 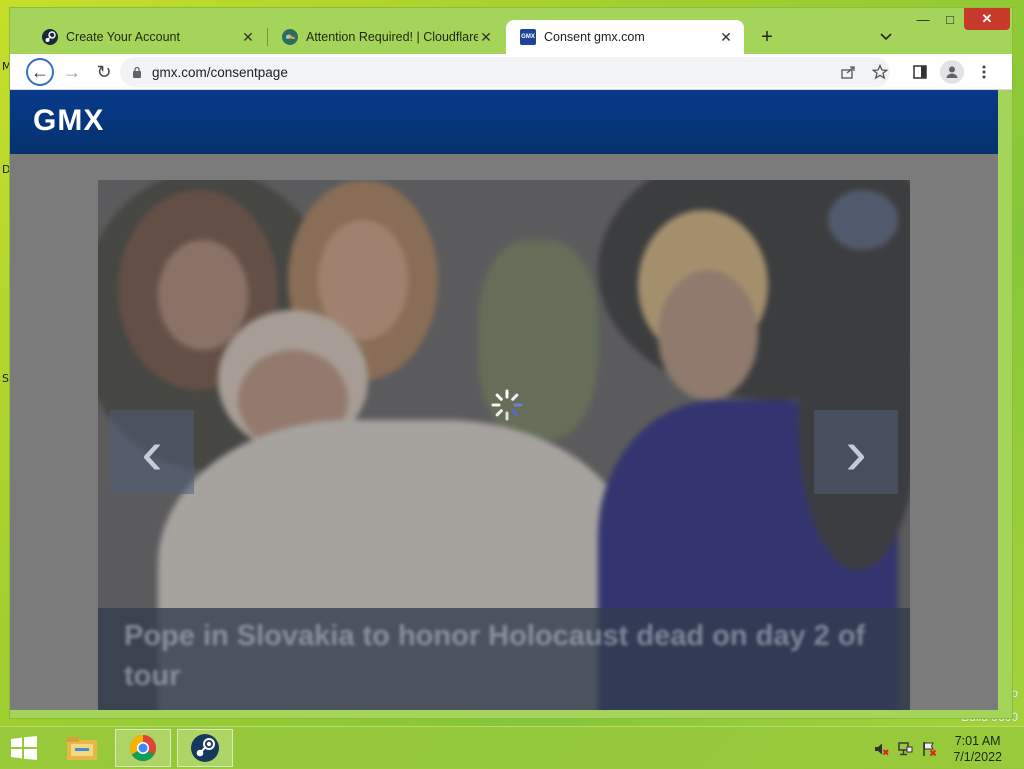 I want to click on lock-icon, so click(x=137, y=72).